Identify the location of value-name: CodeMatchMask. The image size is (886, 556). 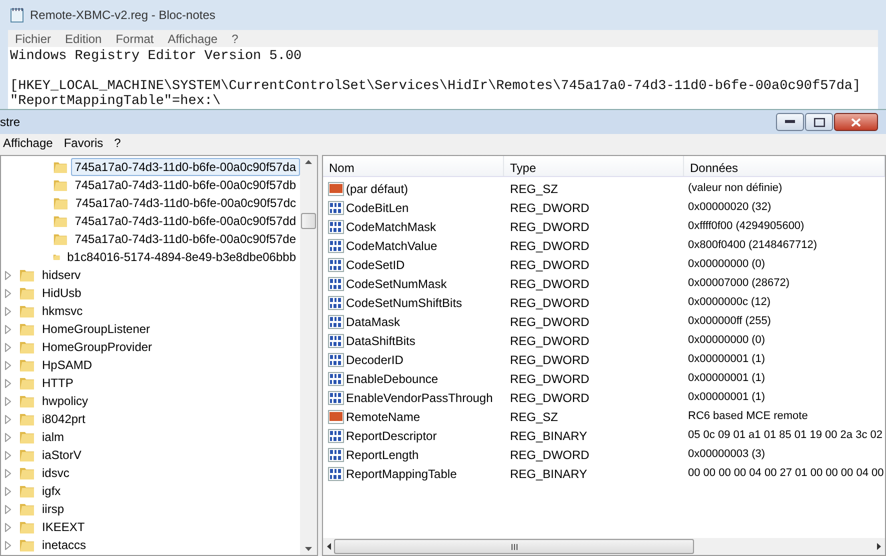
(391, 227).